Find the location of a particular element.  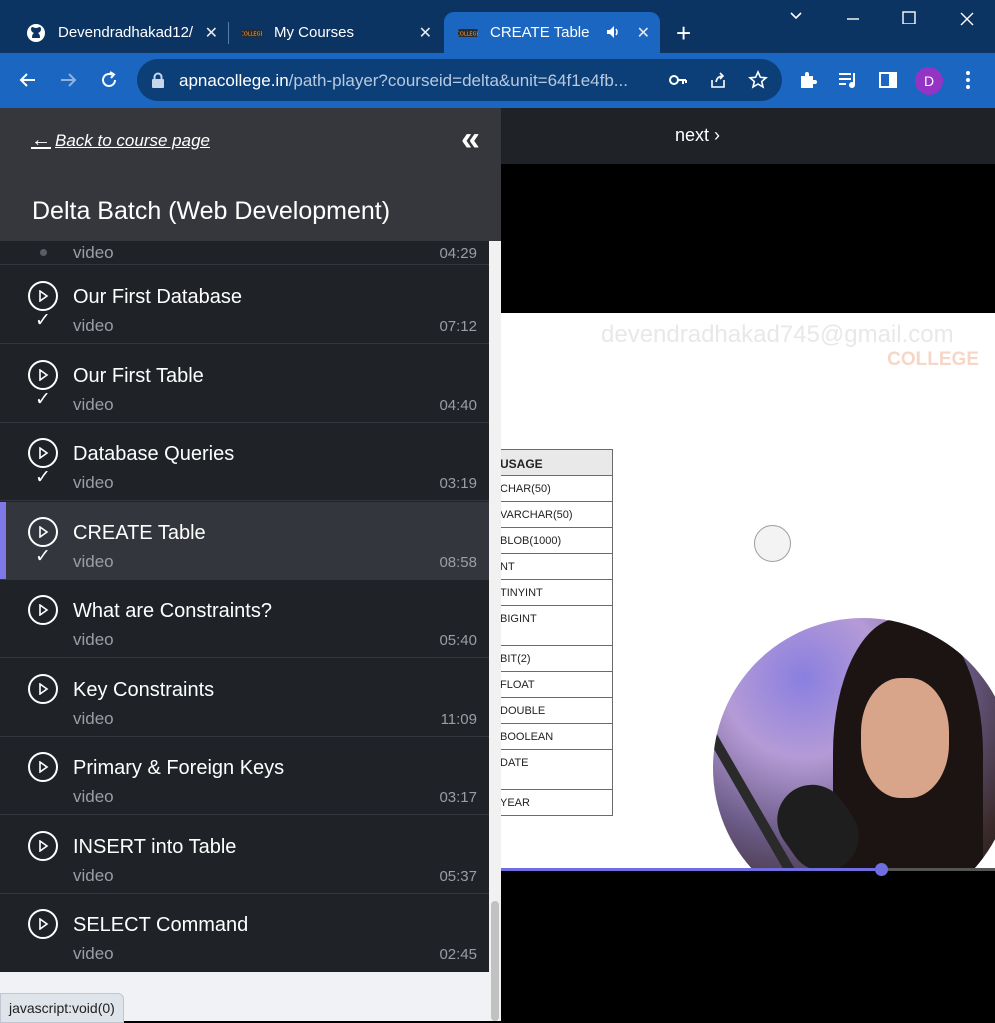

tab-search-icon is located at coordinates (796, 18).